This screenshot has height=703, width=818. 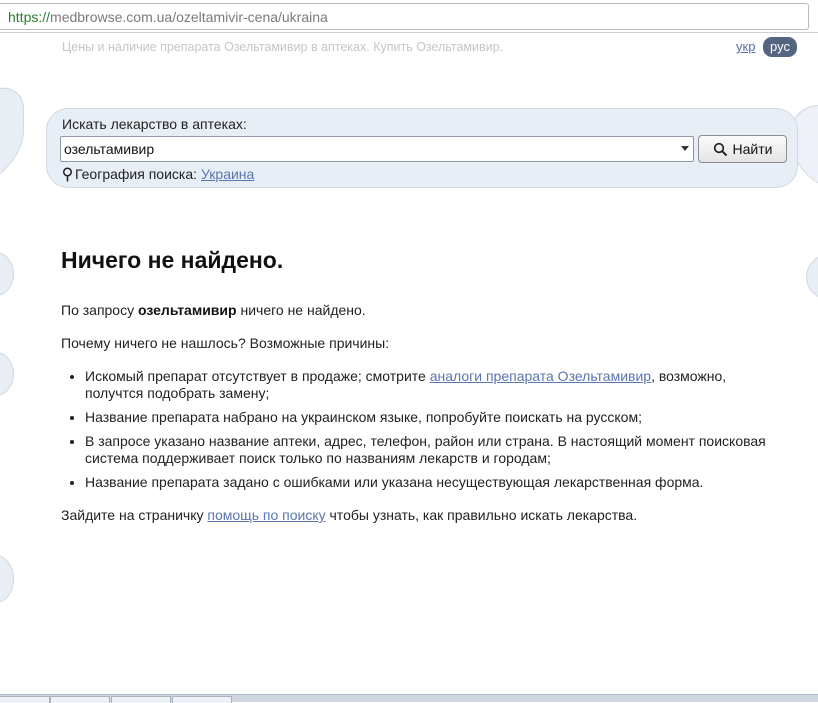 I want to click on help-prefix: Зайдите на страничку, so click(x=132, y=515).